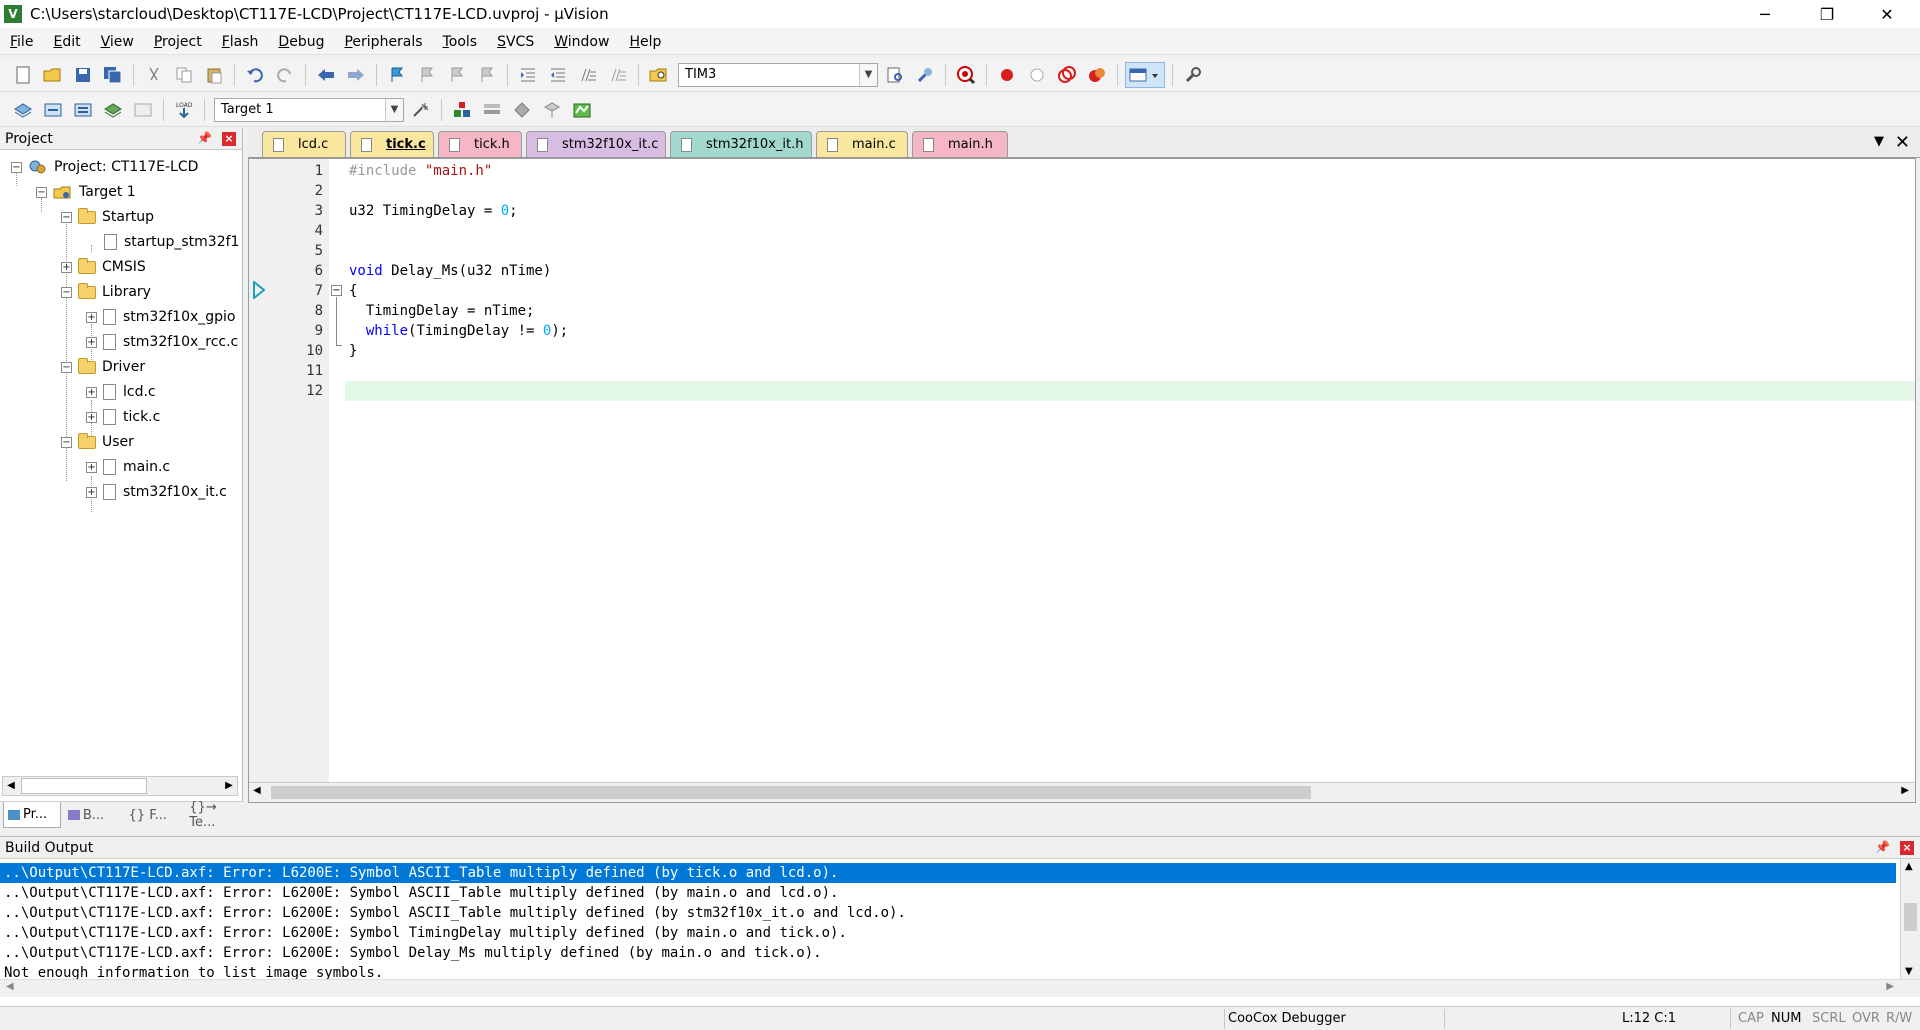 Image resolution: width=1920 pixels, height=1030 pixels. What do you see at coordinates (178, 42) in the screenshot?
I see `menu-project: Project` at bounding box center [178, 42].